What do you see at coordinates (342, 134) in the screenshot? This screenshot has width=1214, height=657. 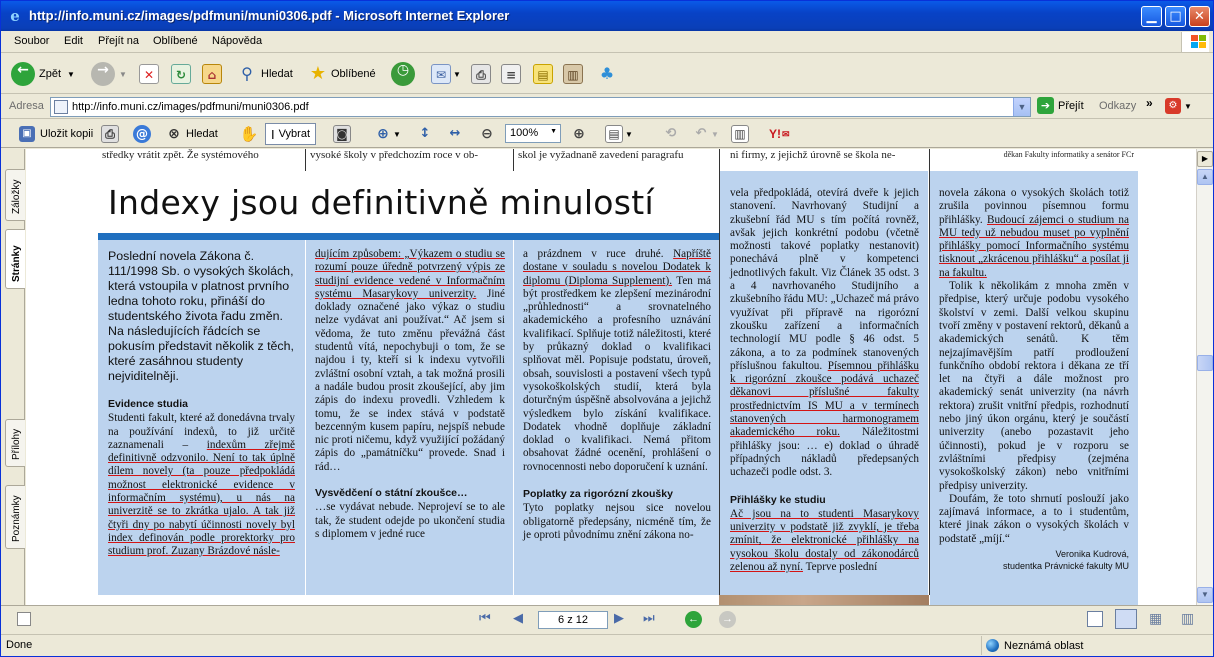 I see `snapshot-button: ◙` at bounding box center [342, 134].